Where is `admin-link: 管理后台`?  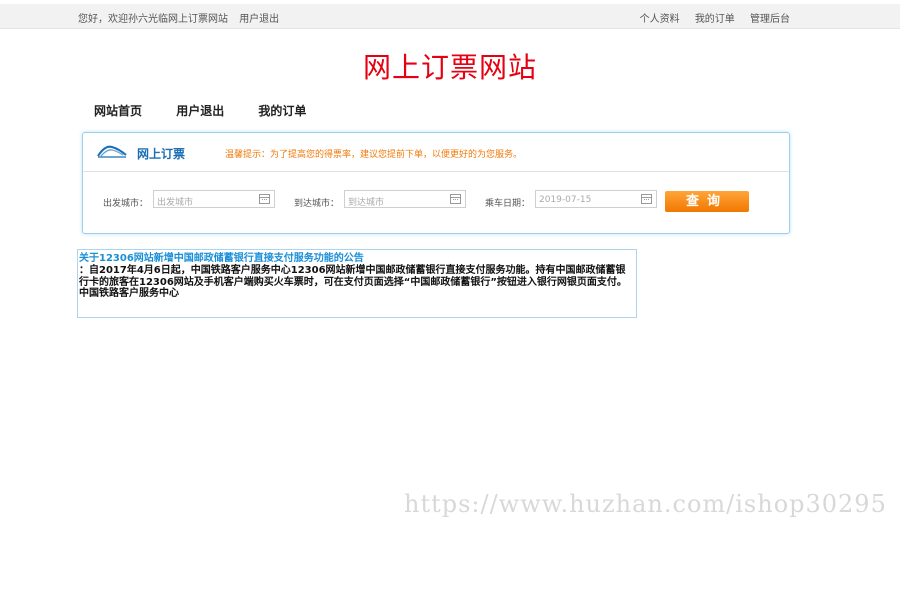 admin-link: 管理后台 is located at coordinates (770, 19).